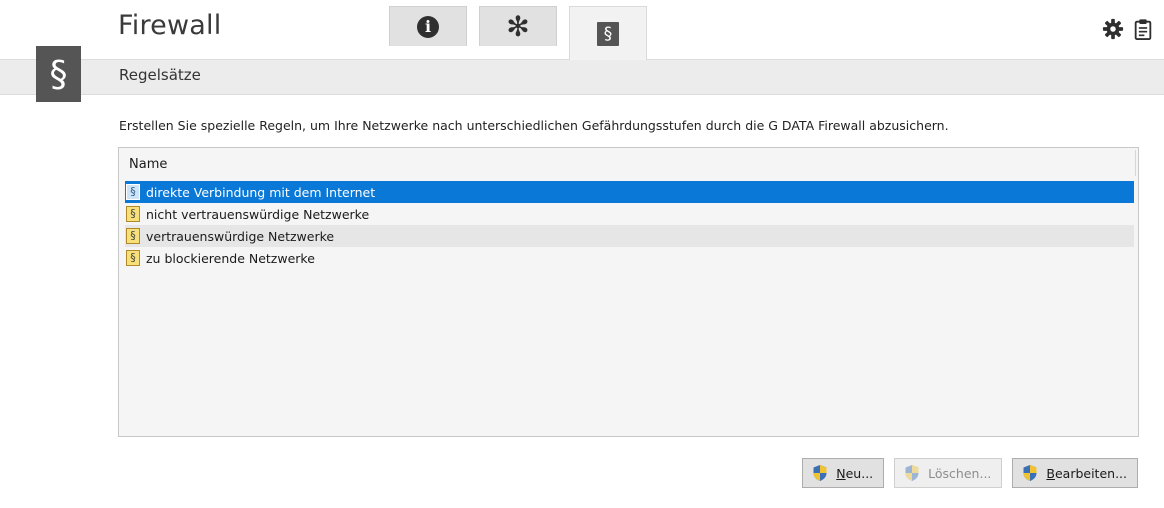 This screenshot has width=1164, height=508. What do you see at coordinates (629, 192) in the screenshot?
I see `list-item: § direkte Verbindung mit dem Internet` at bounding box center [629, 192].